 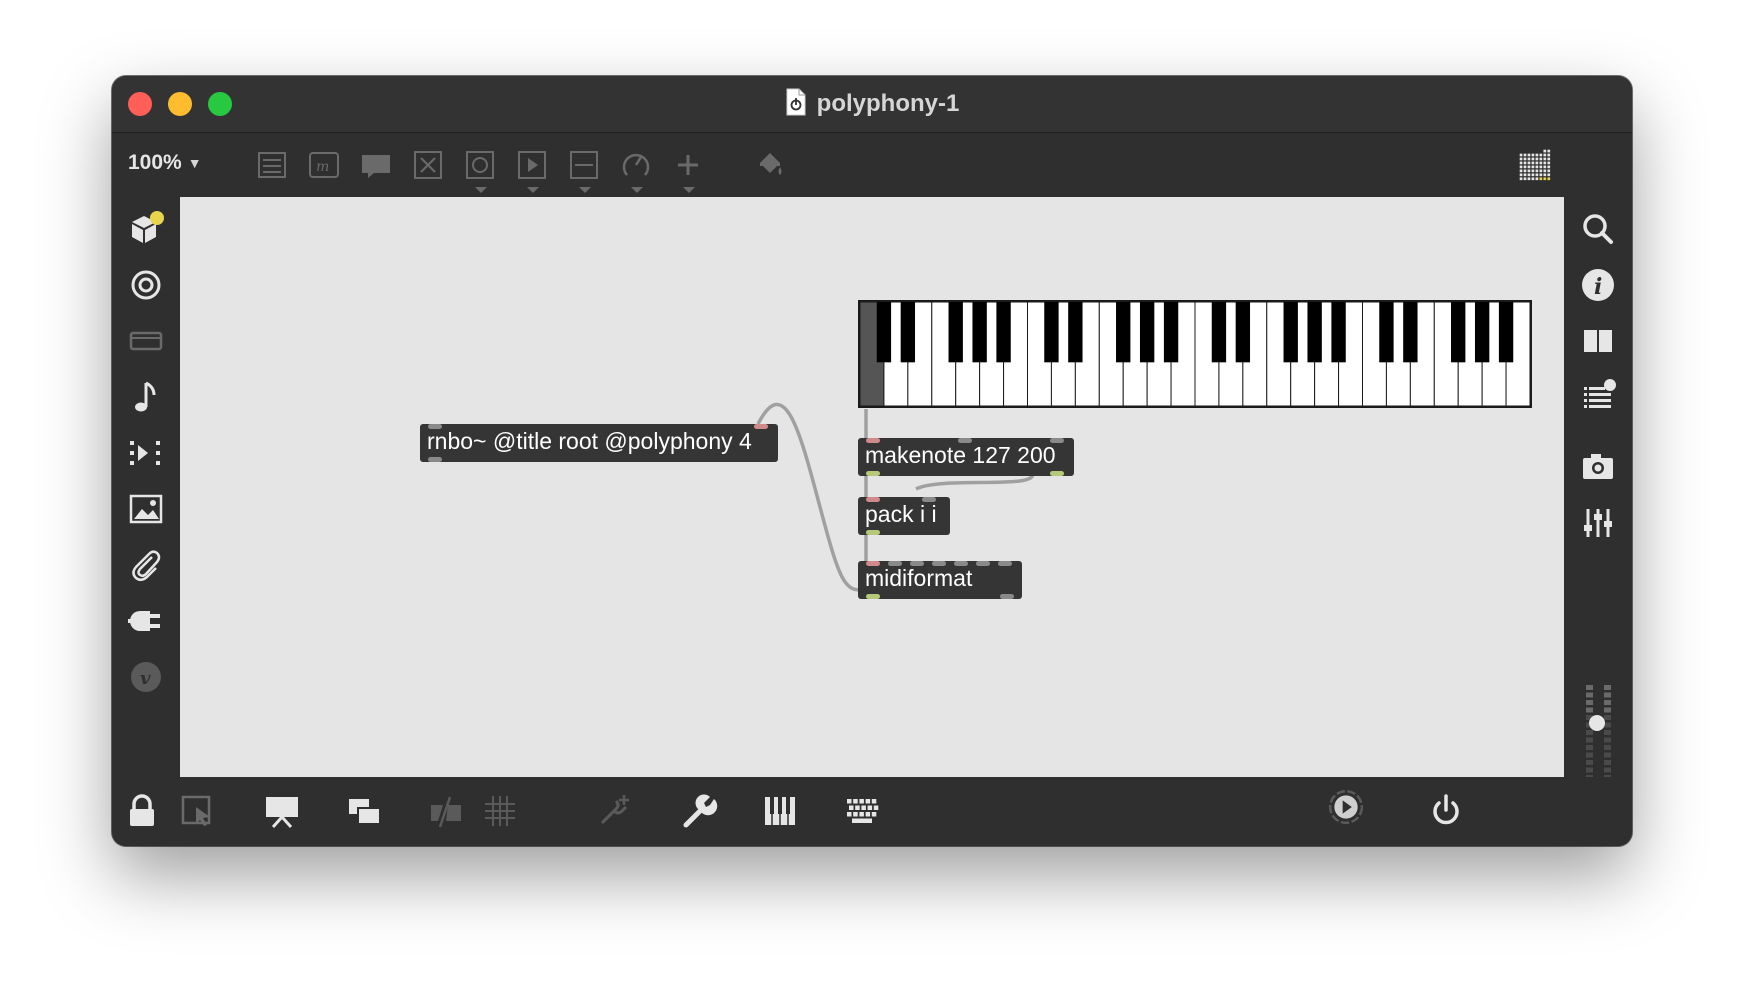 I want to click on vimeo-icon: v, so click(x=146, y=677).